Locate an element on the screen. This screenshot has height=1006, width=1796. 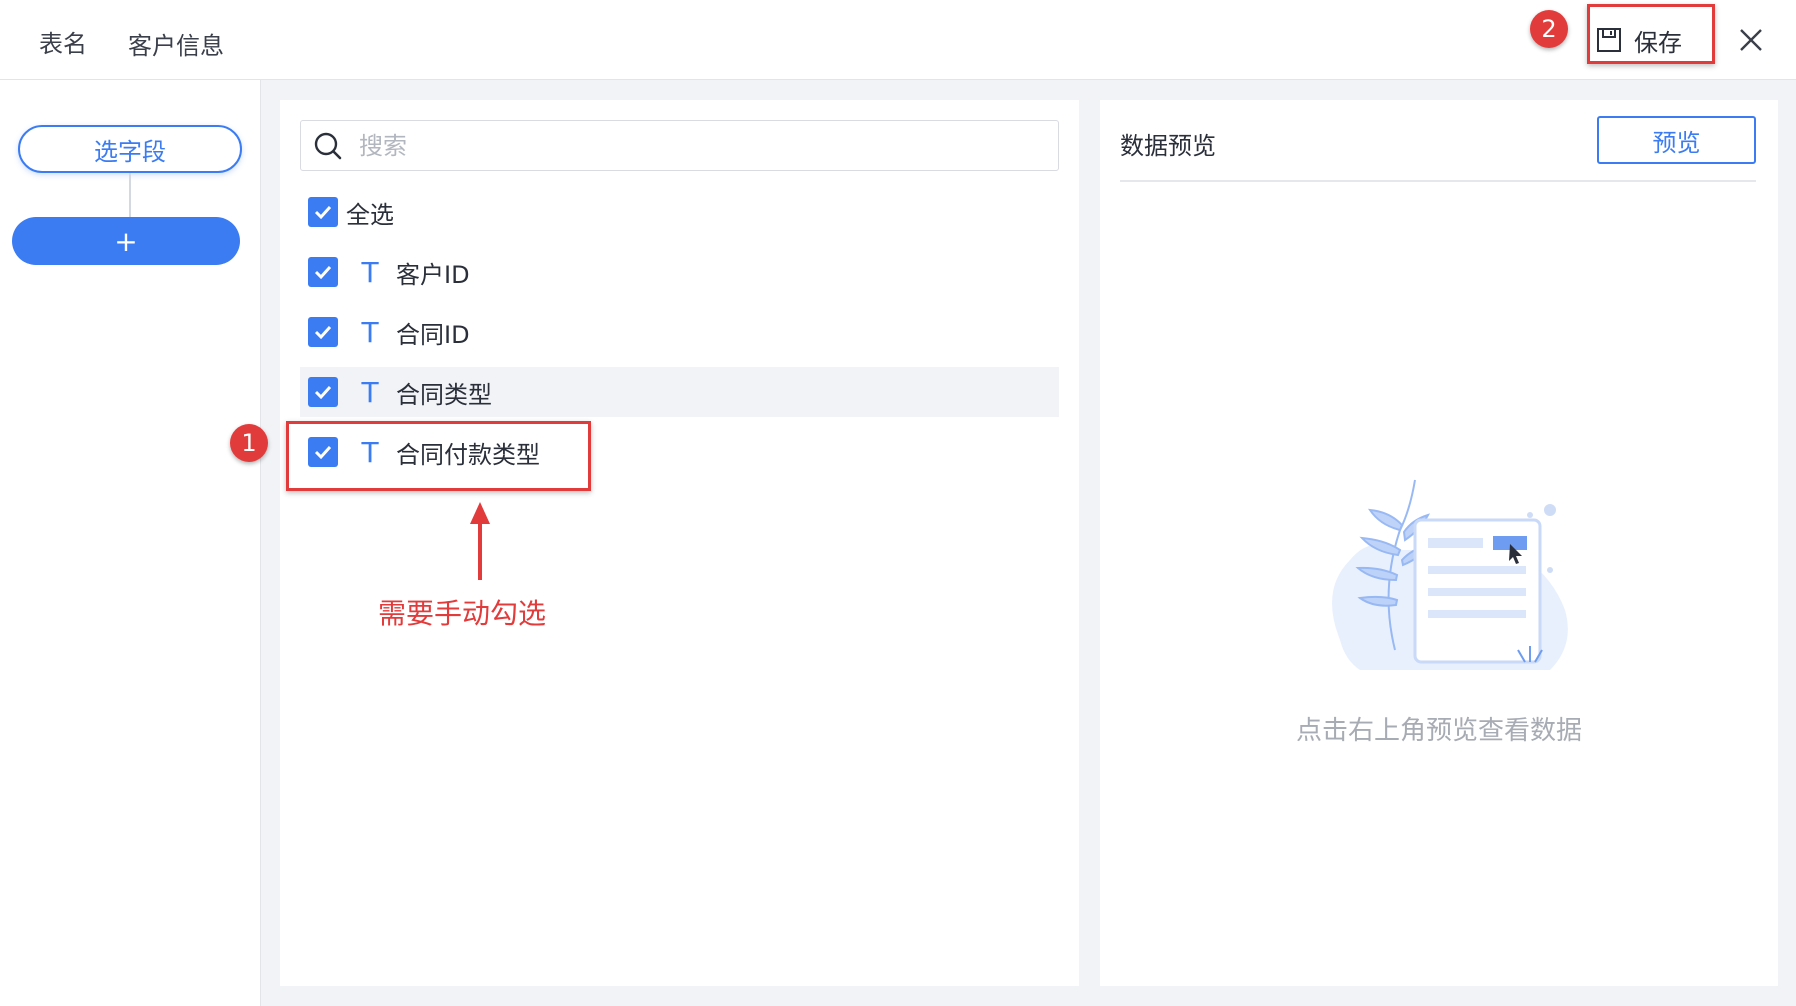
step-2-marker: 2 is located at coordinates (1549, 29).